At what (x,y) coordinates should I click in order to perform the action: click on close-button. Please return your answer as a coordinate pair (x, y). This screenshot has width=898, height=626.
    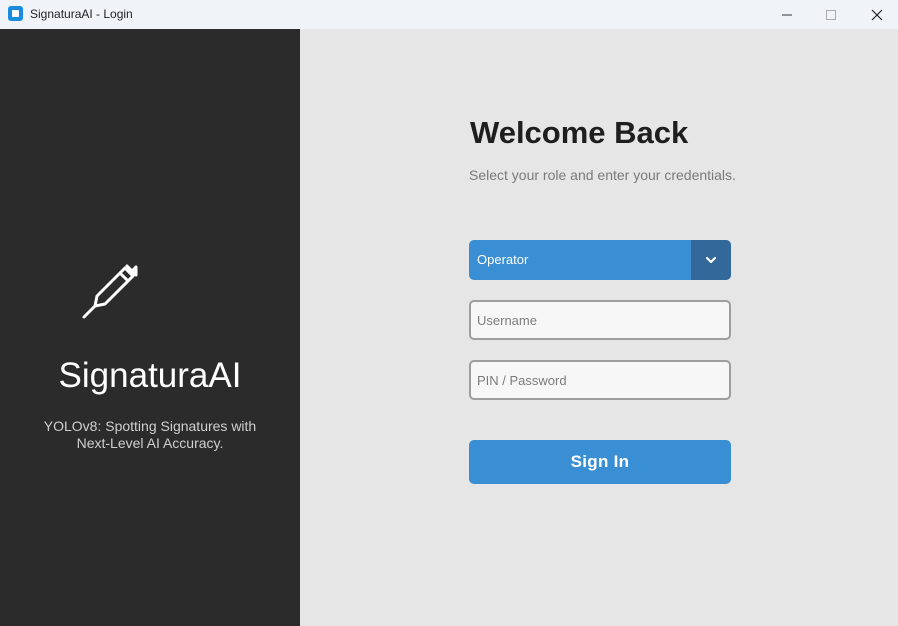
    Looking at the image, I should click on (876, 14).